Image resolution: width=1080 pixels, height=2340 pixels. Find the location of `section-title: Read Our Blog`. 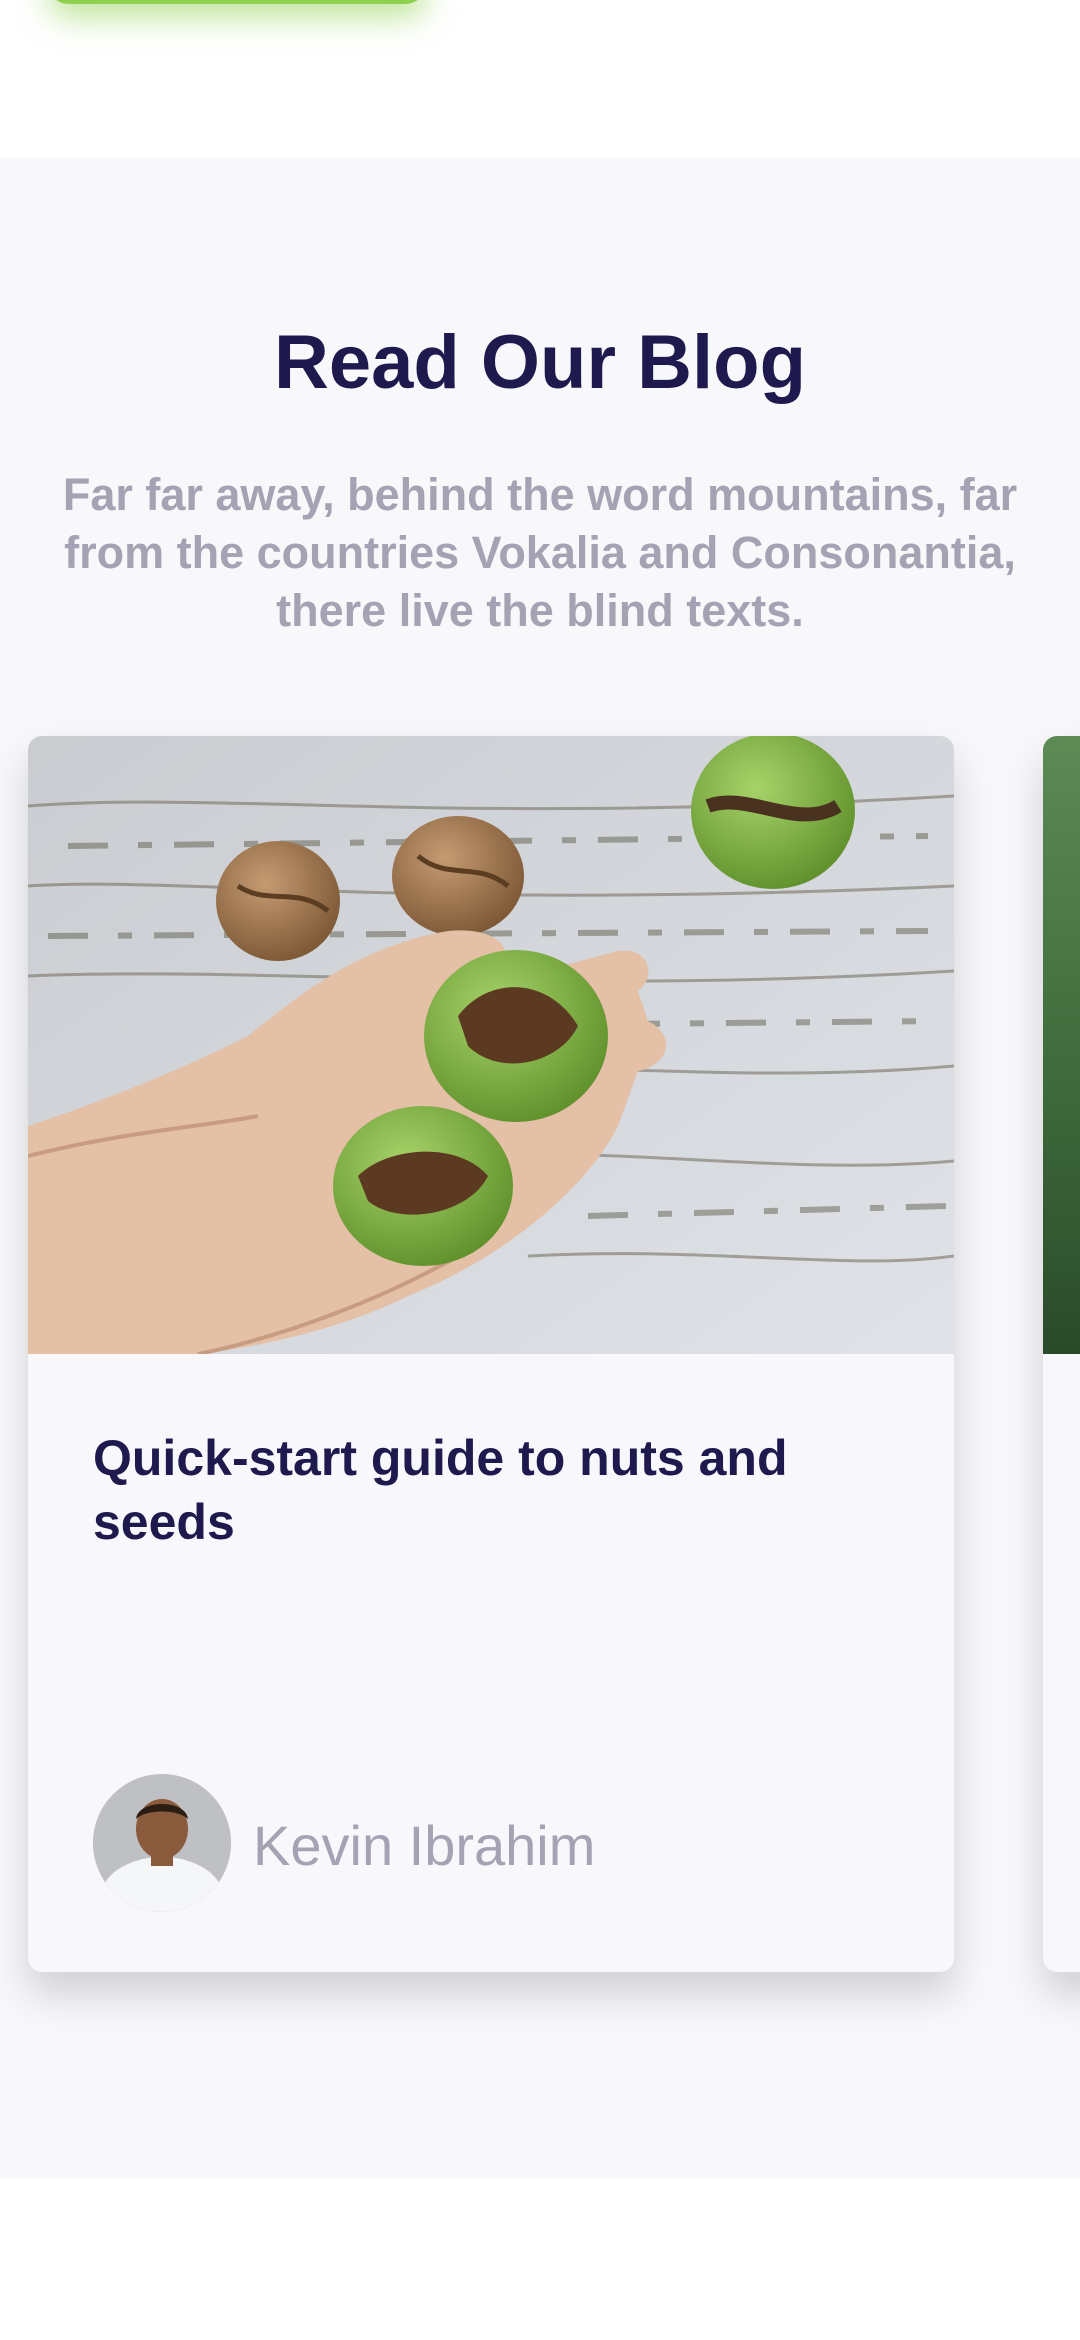

section-title: Read Our Blog is located at coordinates (540, 362).